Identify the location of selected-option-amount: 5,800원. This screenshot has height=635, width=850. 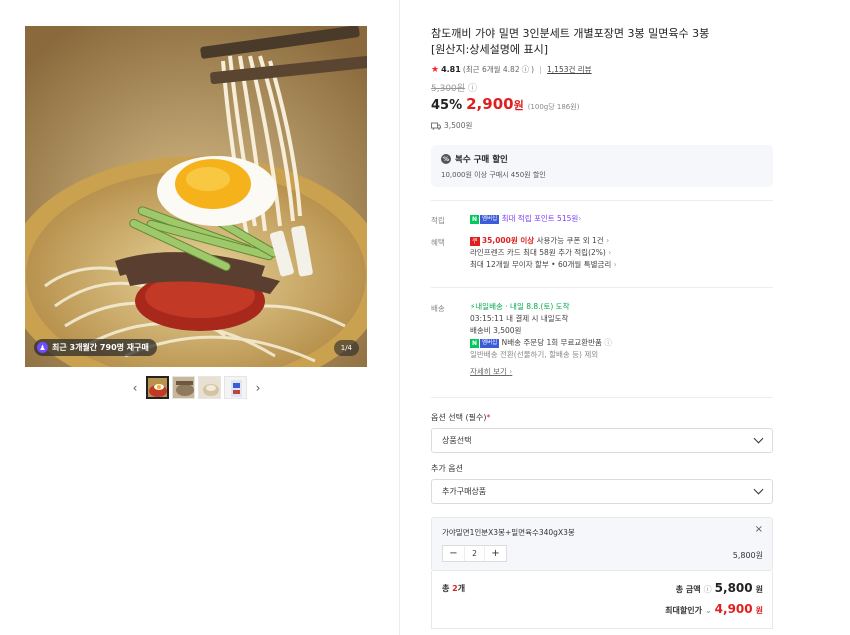
(747, 555).